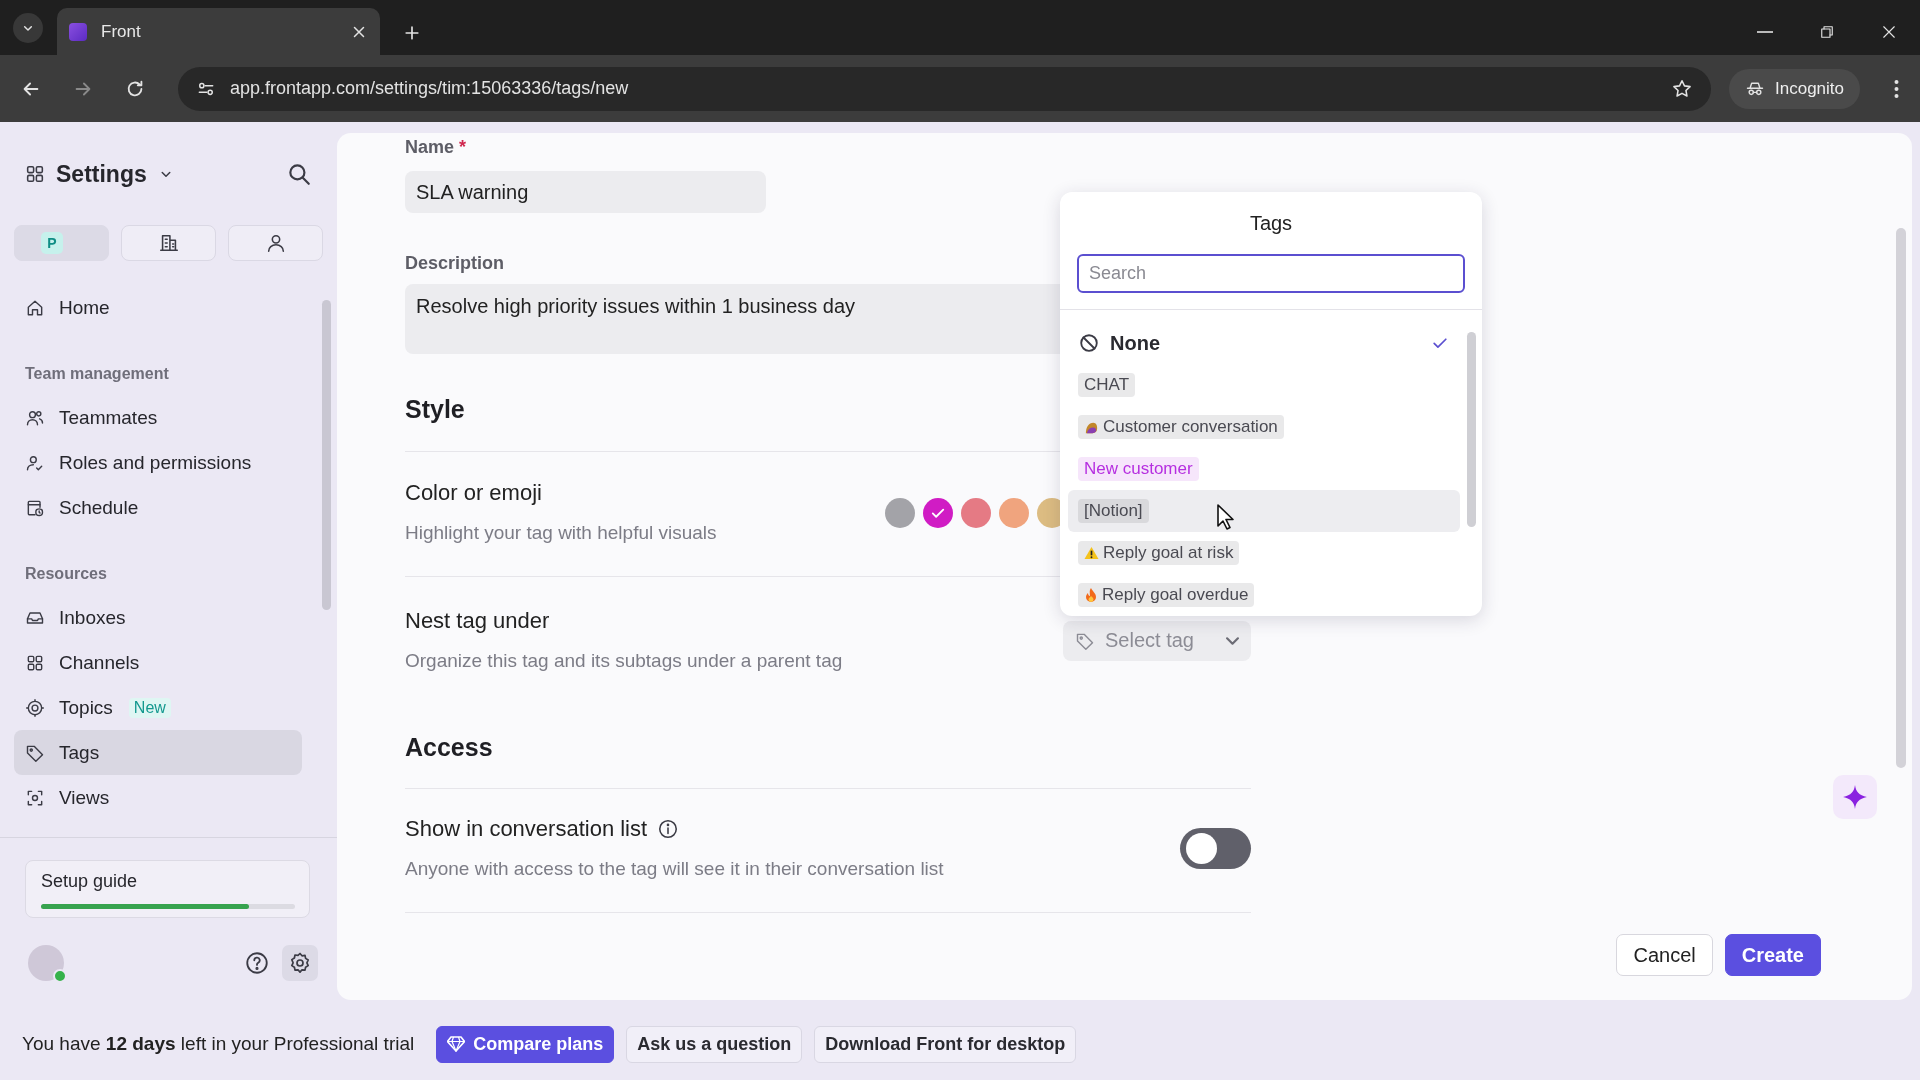 This screenshot has width=1920, height=1080. I want to click on sparkle-icon, so click(1855, 797).